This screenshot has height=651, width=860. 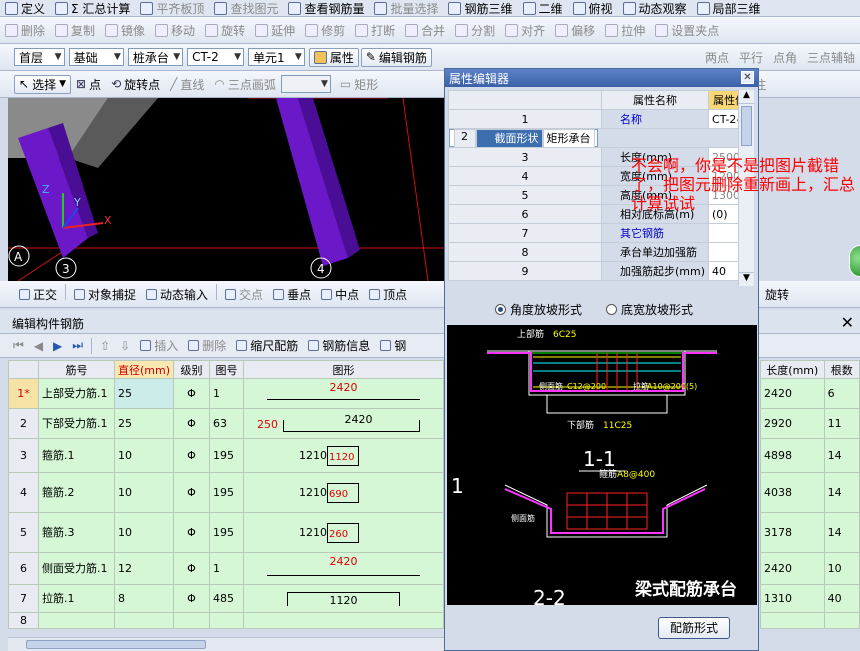 What do you see at coordinates (192, 620) in the screenshot?
I see `grade-cell` at bounding box center [192, 620].